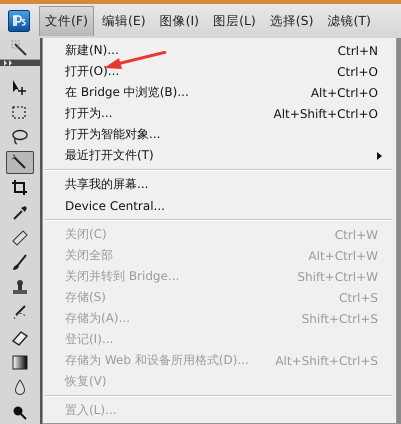  What do you see at coordinates (292, 21) in the screenshot?
I see `menu-title: 选择(S)` at bounding box center [292, 21].